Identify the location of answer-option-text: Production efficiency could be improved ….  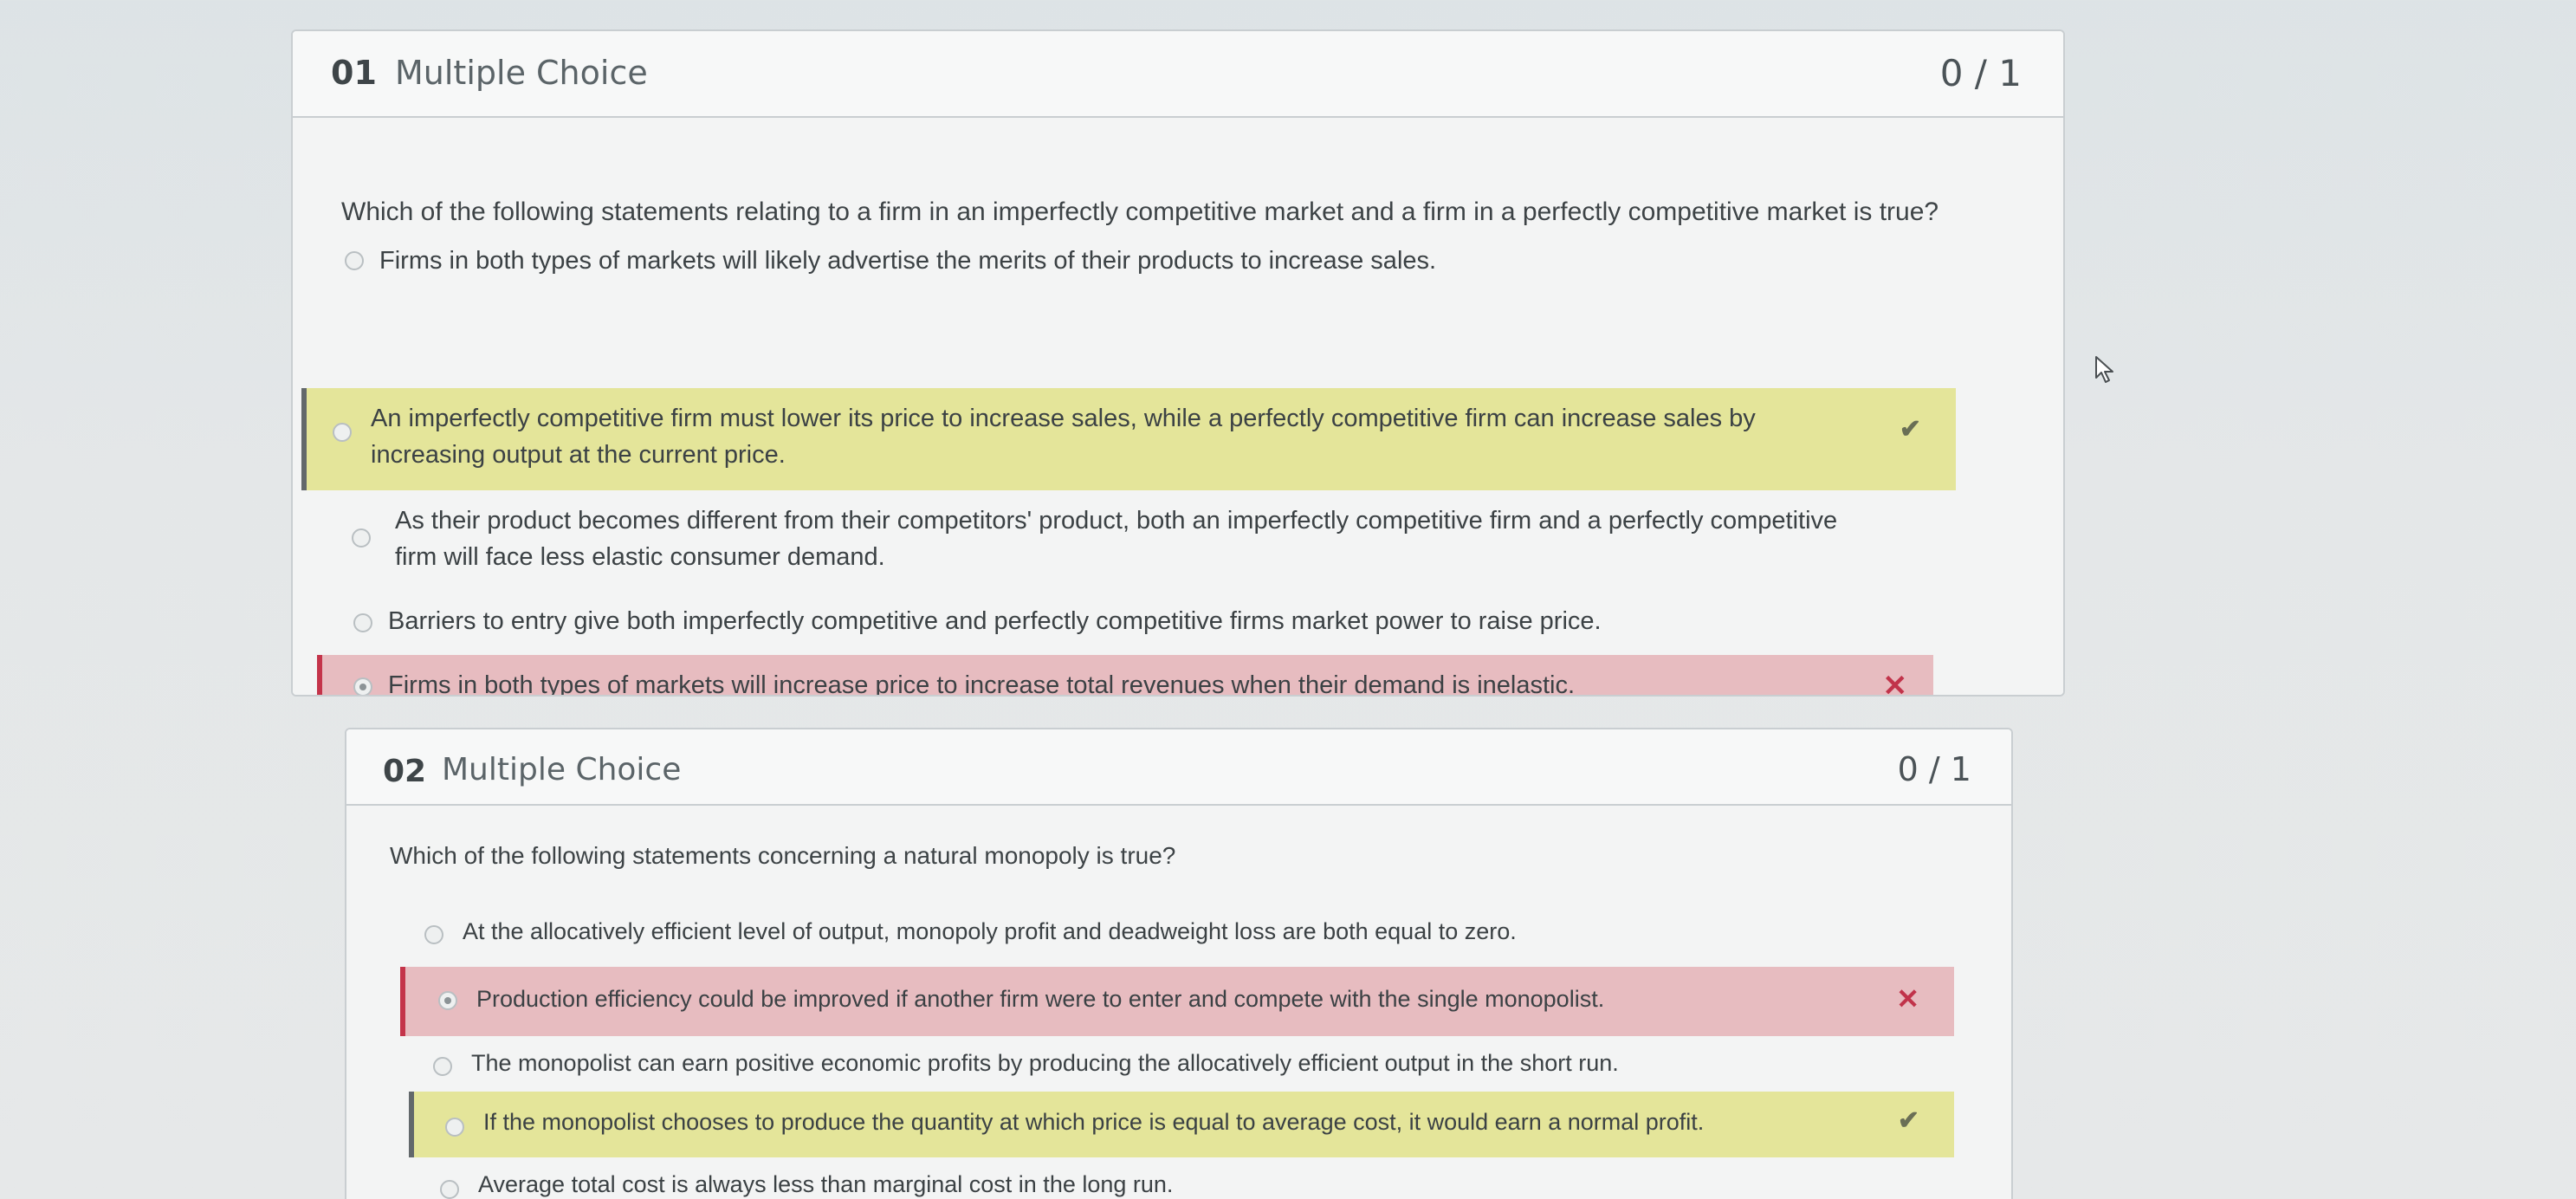
(1040, 999).